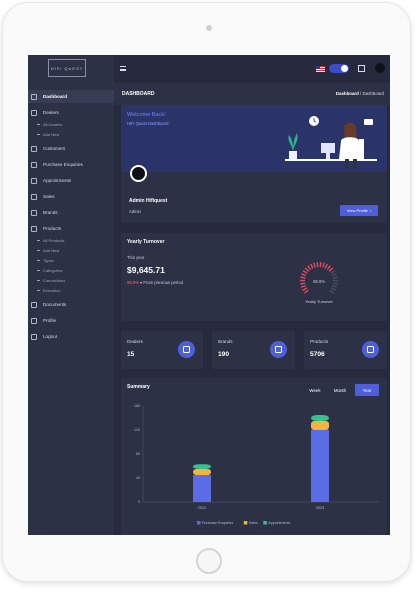 This screenshot has height=592, width=415. What do you see at coordinates (361, 68) in the screenshot?
I see `fullscreen-icon` at bounding box center [361, 68].